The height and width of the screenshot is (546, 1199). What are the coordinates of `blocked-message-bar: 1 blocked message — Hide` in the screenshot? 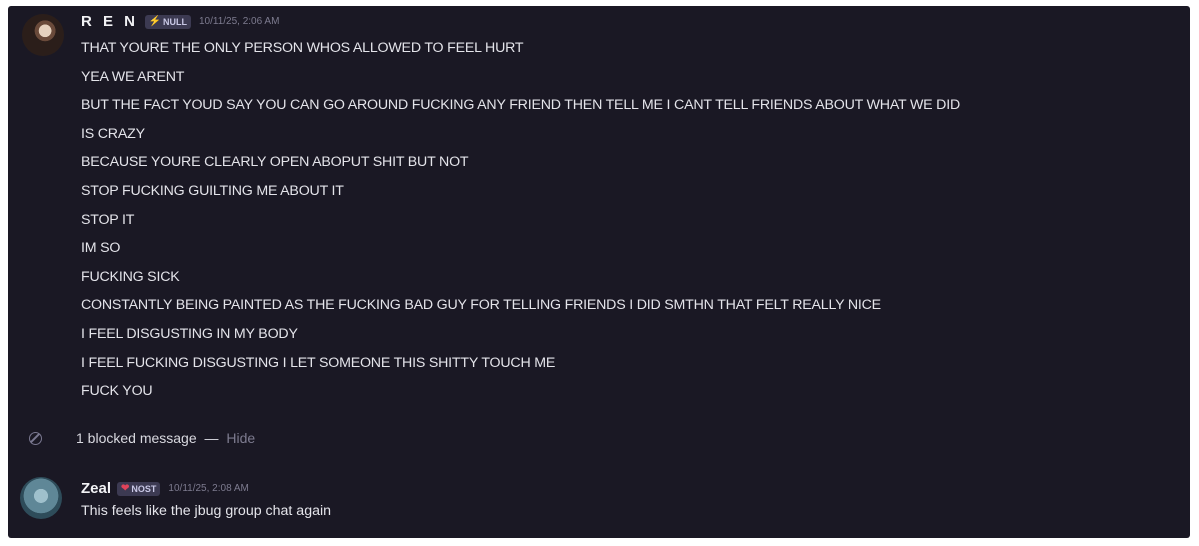 It's located at (599, 439).